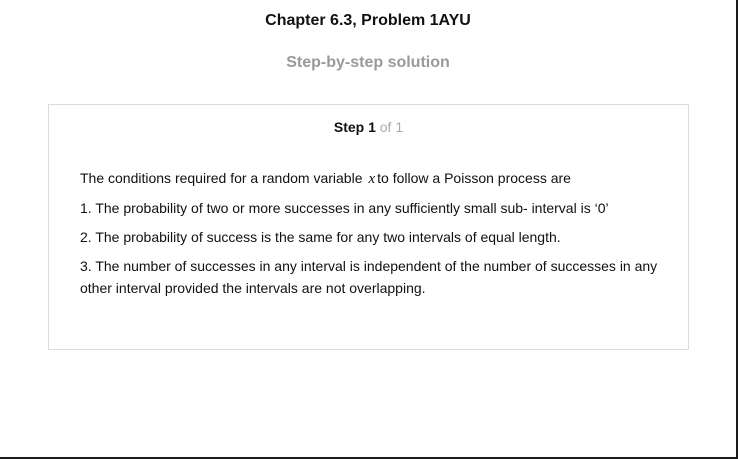 The width and height of the screenshot is (738, 459). I want to click on variable-x: x, so click(372, 179).